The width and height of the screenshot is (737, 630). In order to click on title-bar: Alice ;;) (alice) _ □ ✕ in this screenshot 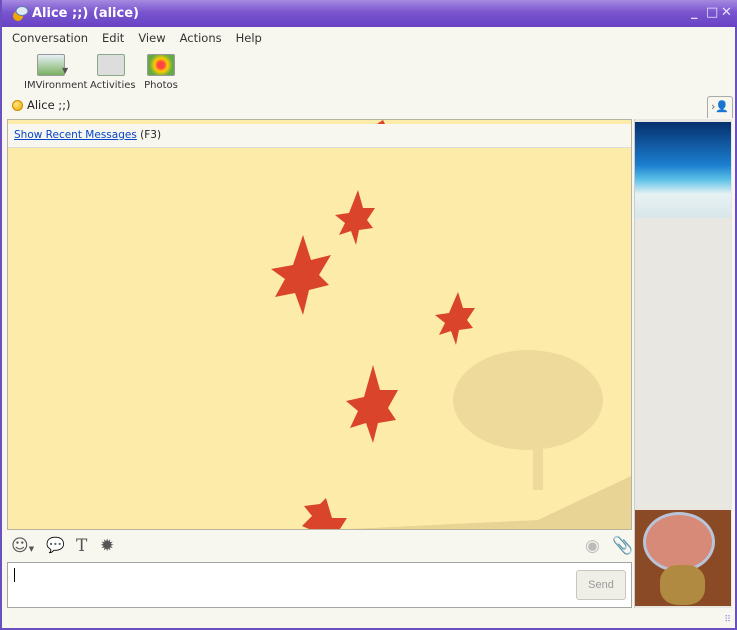, I will do `click(369, 13)`.